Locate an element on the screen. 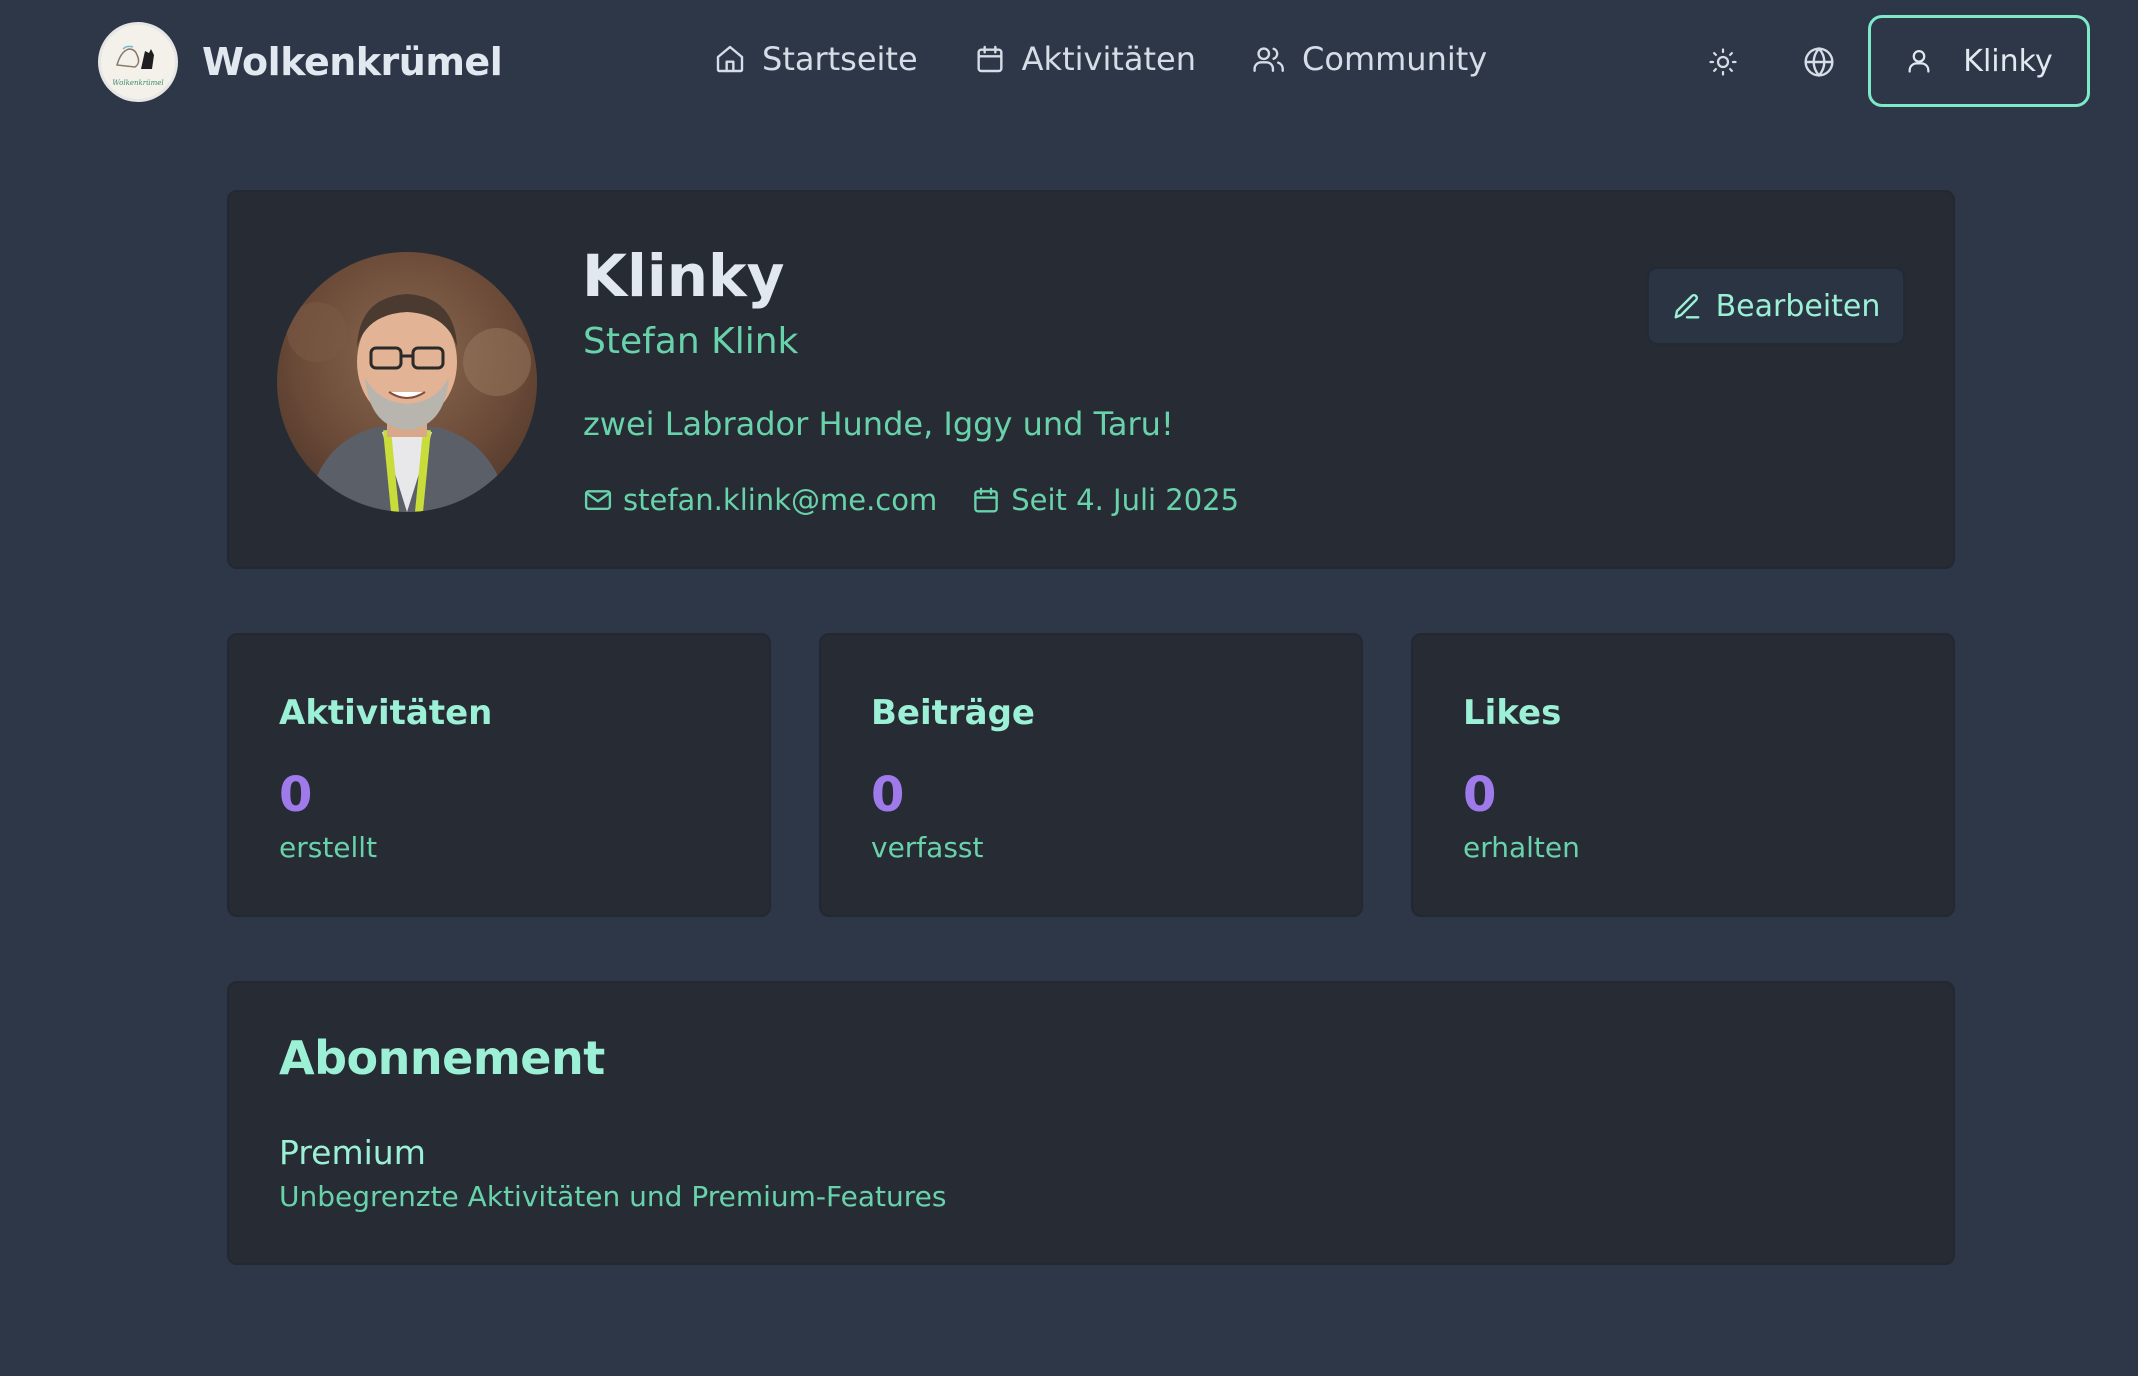 This screenshot has height=1376, width=2138. profile-member-since: Seit 4. Juli 2025 is located at coordinates (1105, 500).